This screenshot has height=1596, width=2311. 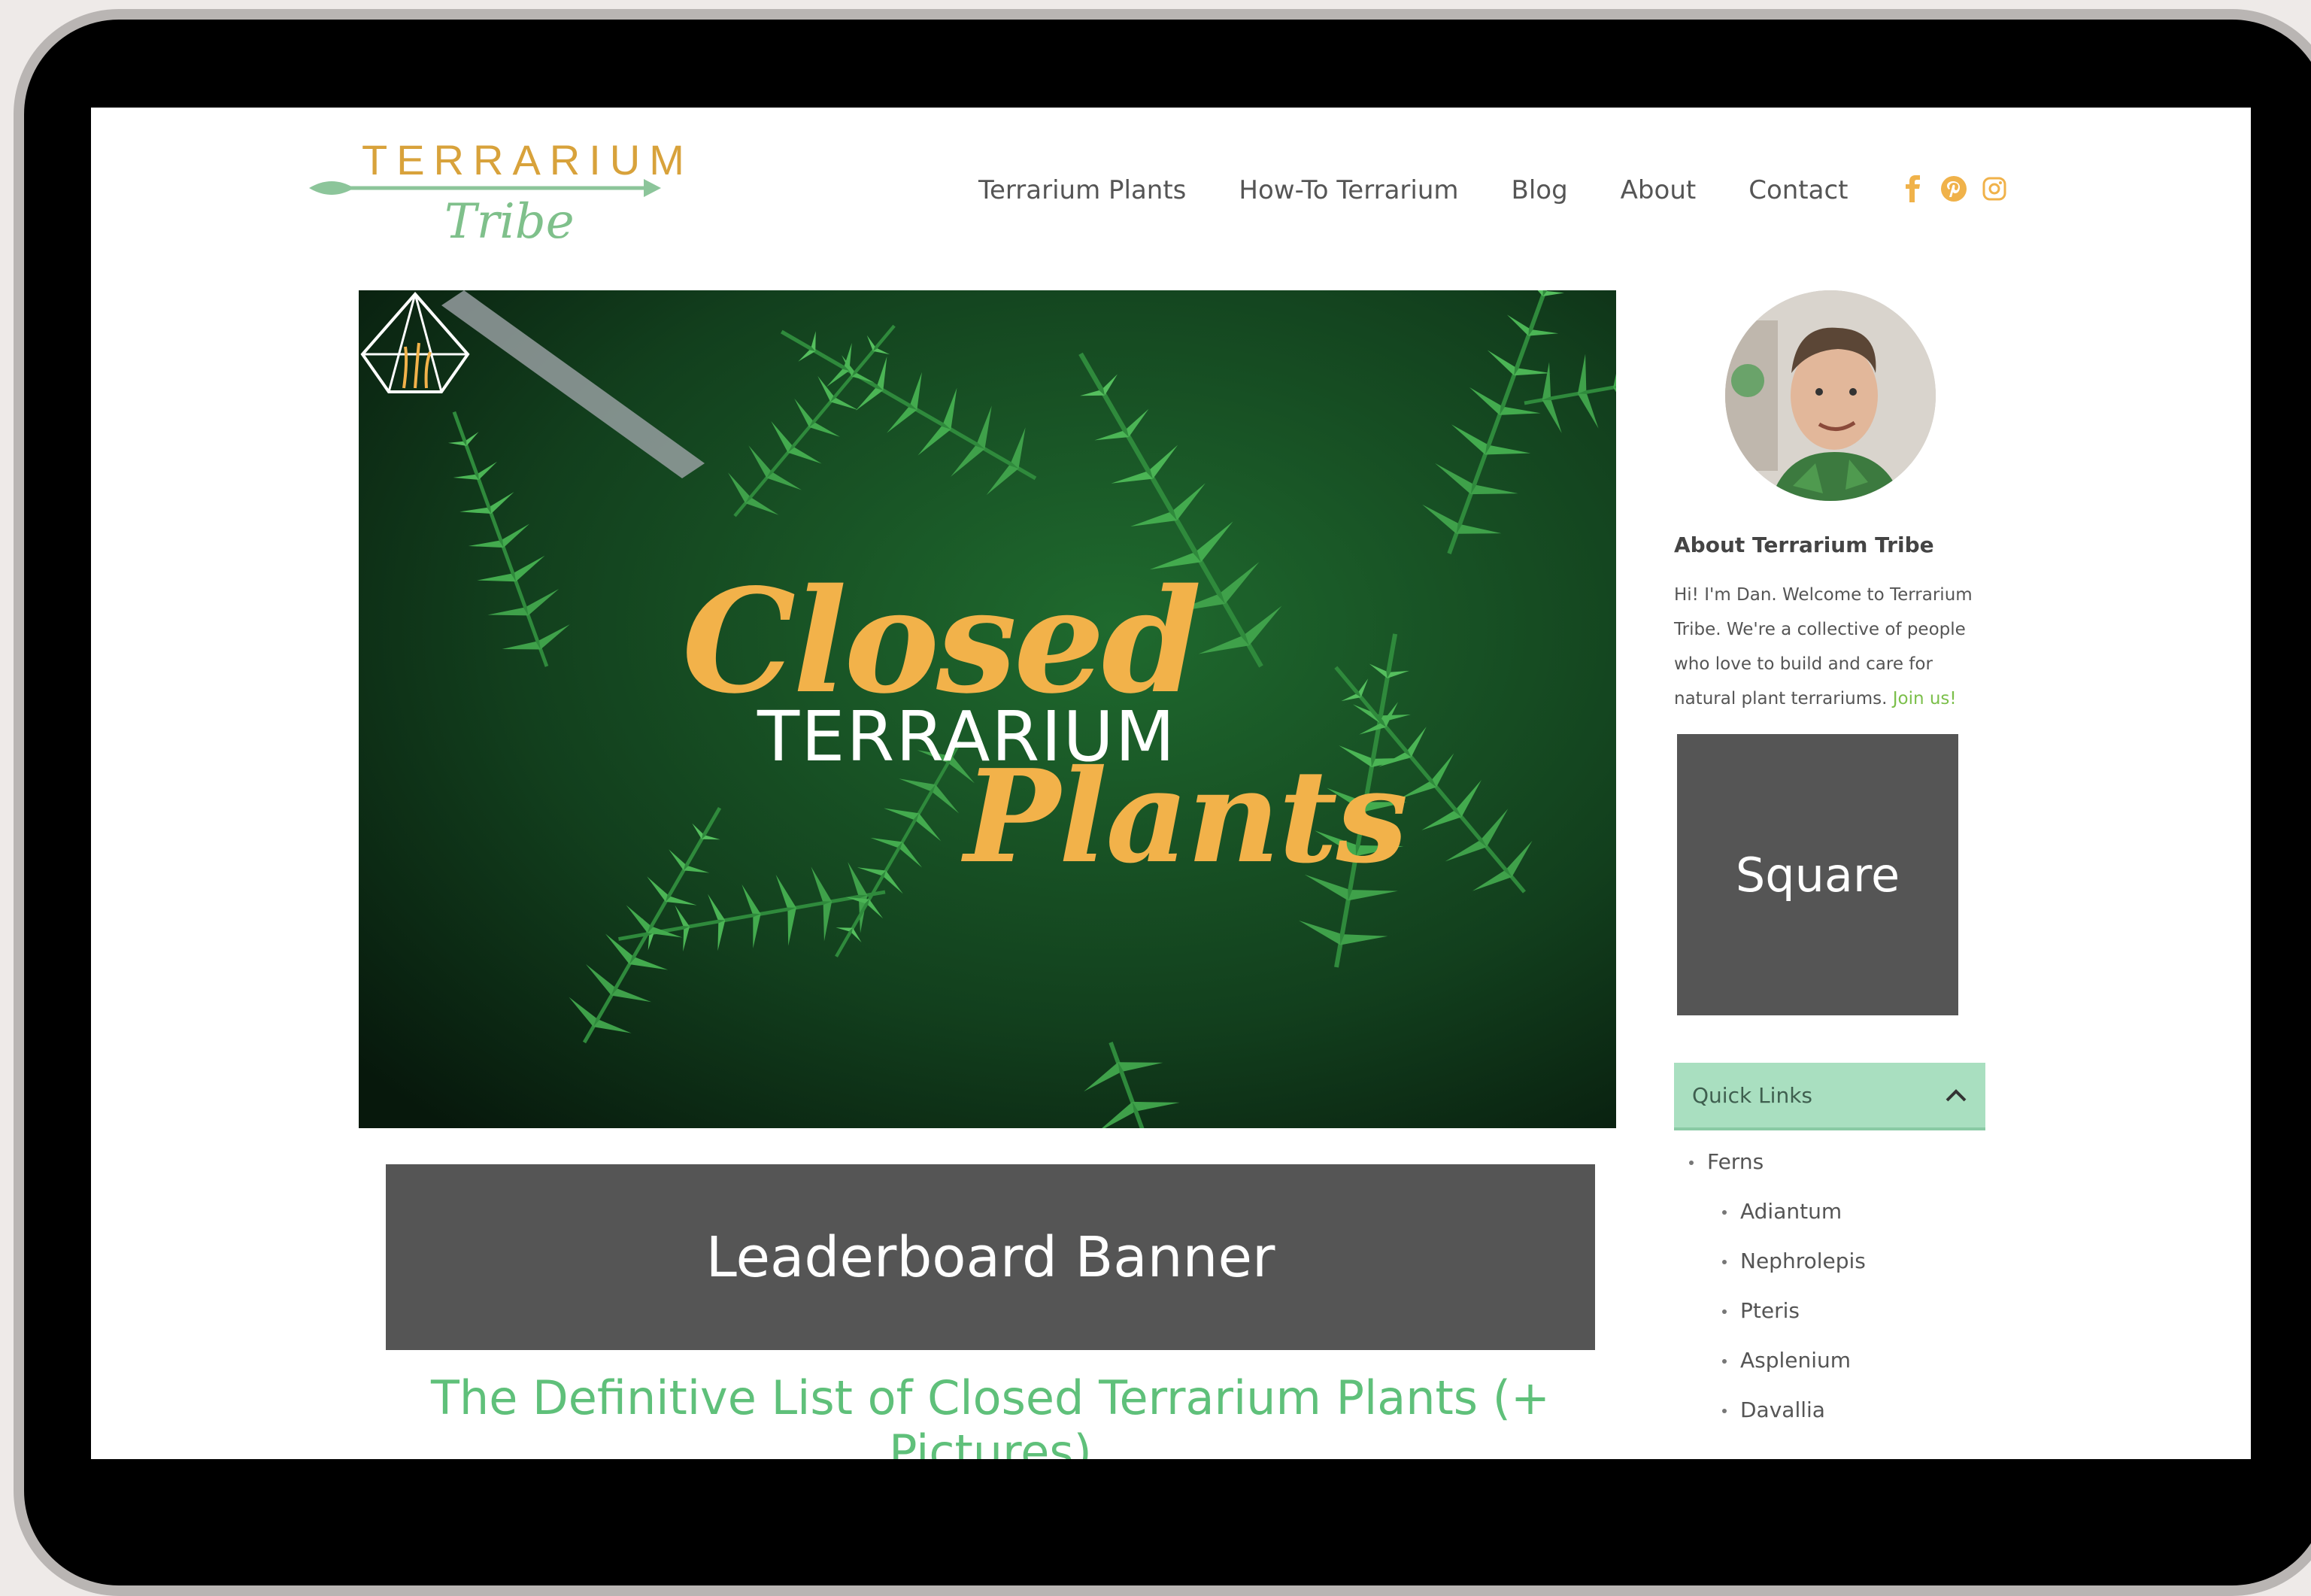 What do you see at coordinates (1782, 1211) in the screenshot?
I see `quick-link-adiantum: Adiantum` at bounding box center [1782, 1211].